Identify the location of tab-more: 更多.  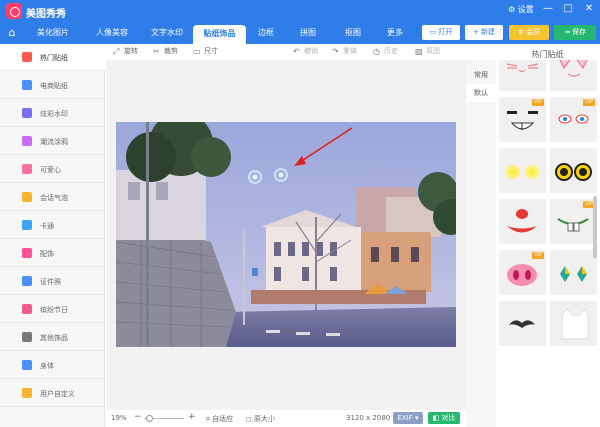
(395, 33).